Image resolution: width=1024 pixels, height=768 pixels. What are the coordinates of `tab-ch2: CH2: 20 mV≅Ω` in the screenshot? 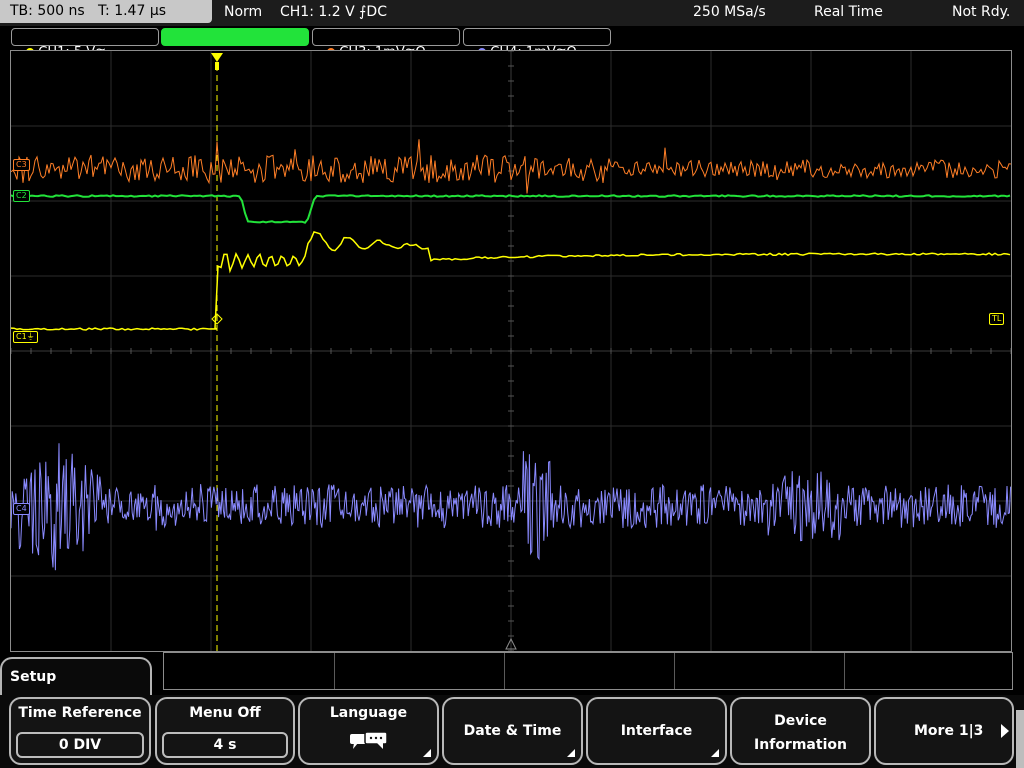 It's located at (235, 44).